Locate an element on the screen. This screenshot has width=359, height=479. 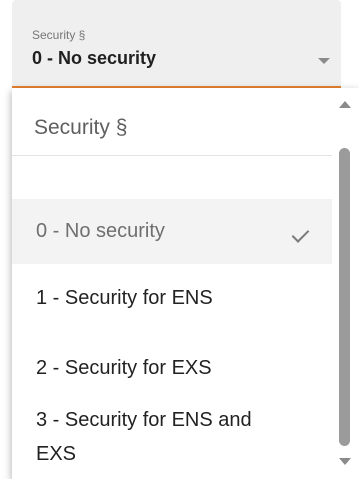
dropdown-arrow-icon is located at coordinates (324, 61).